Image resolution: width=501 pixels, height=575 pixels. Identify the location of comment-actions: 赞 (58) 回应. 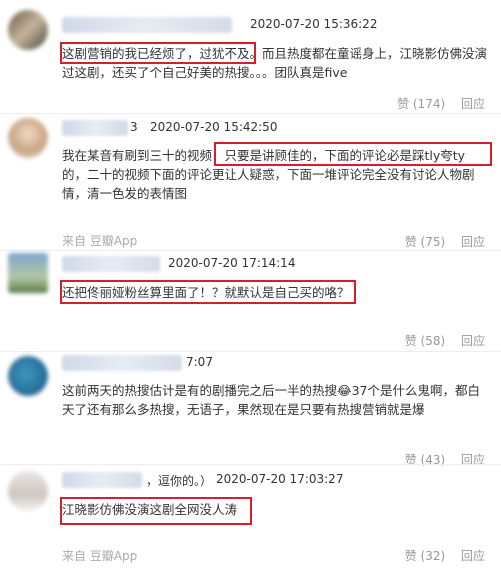
(439, 340).